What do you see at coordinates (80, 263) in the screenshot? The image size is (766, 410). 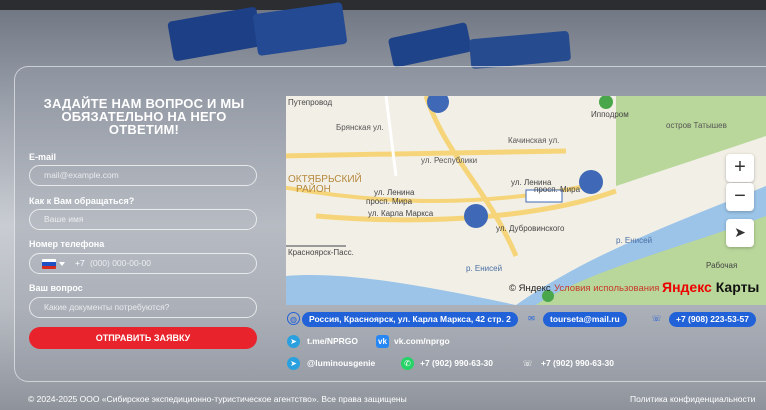 I see `phone-prefix: +7` at bounding box center [80, 263].